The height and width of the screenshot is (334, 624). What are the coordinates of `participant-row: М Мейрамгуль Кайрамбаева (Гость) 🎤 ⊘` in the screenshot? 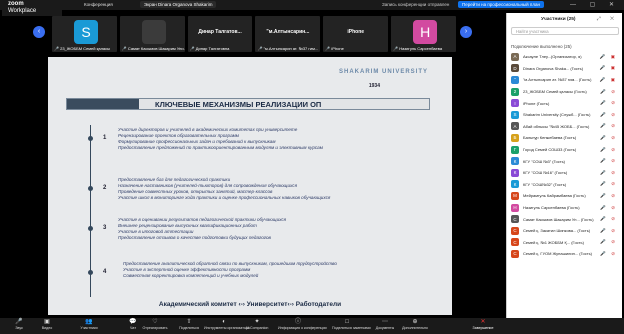 It's located at (566, 196).